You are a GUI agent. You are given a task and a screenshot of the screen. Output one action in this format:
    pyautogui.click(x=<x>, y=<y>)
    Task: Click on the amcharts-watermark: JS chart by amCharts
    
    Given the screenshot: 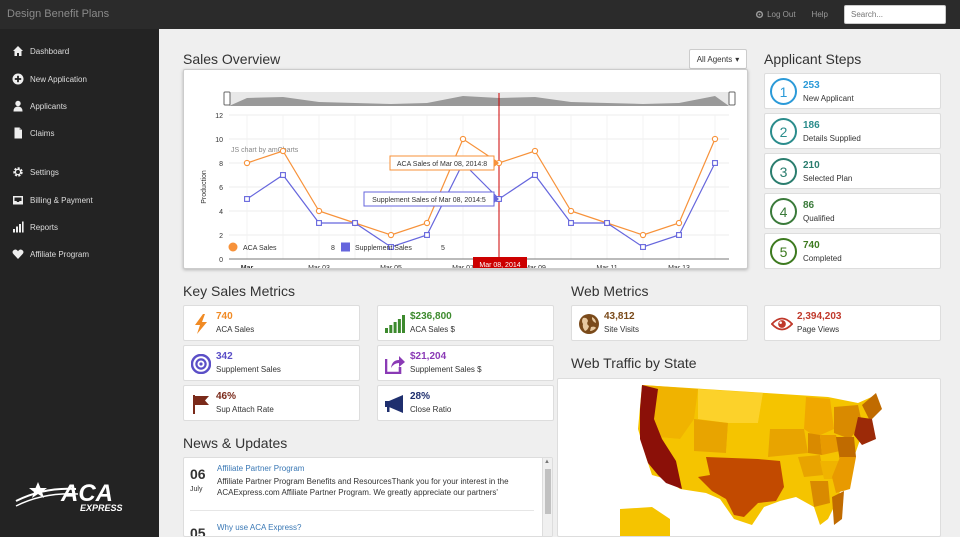 What is the action you would take?
    pyautogui.click(x=265, y=150)
    